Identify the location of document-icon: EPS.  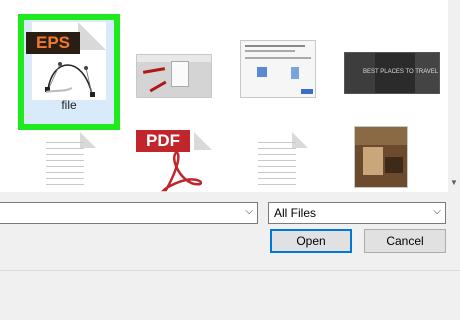
(66, 61).